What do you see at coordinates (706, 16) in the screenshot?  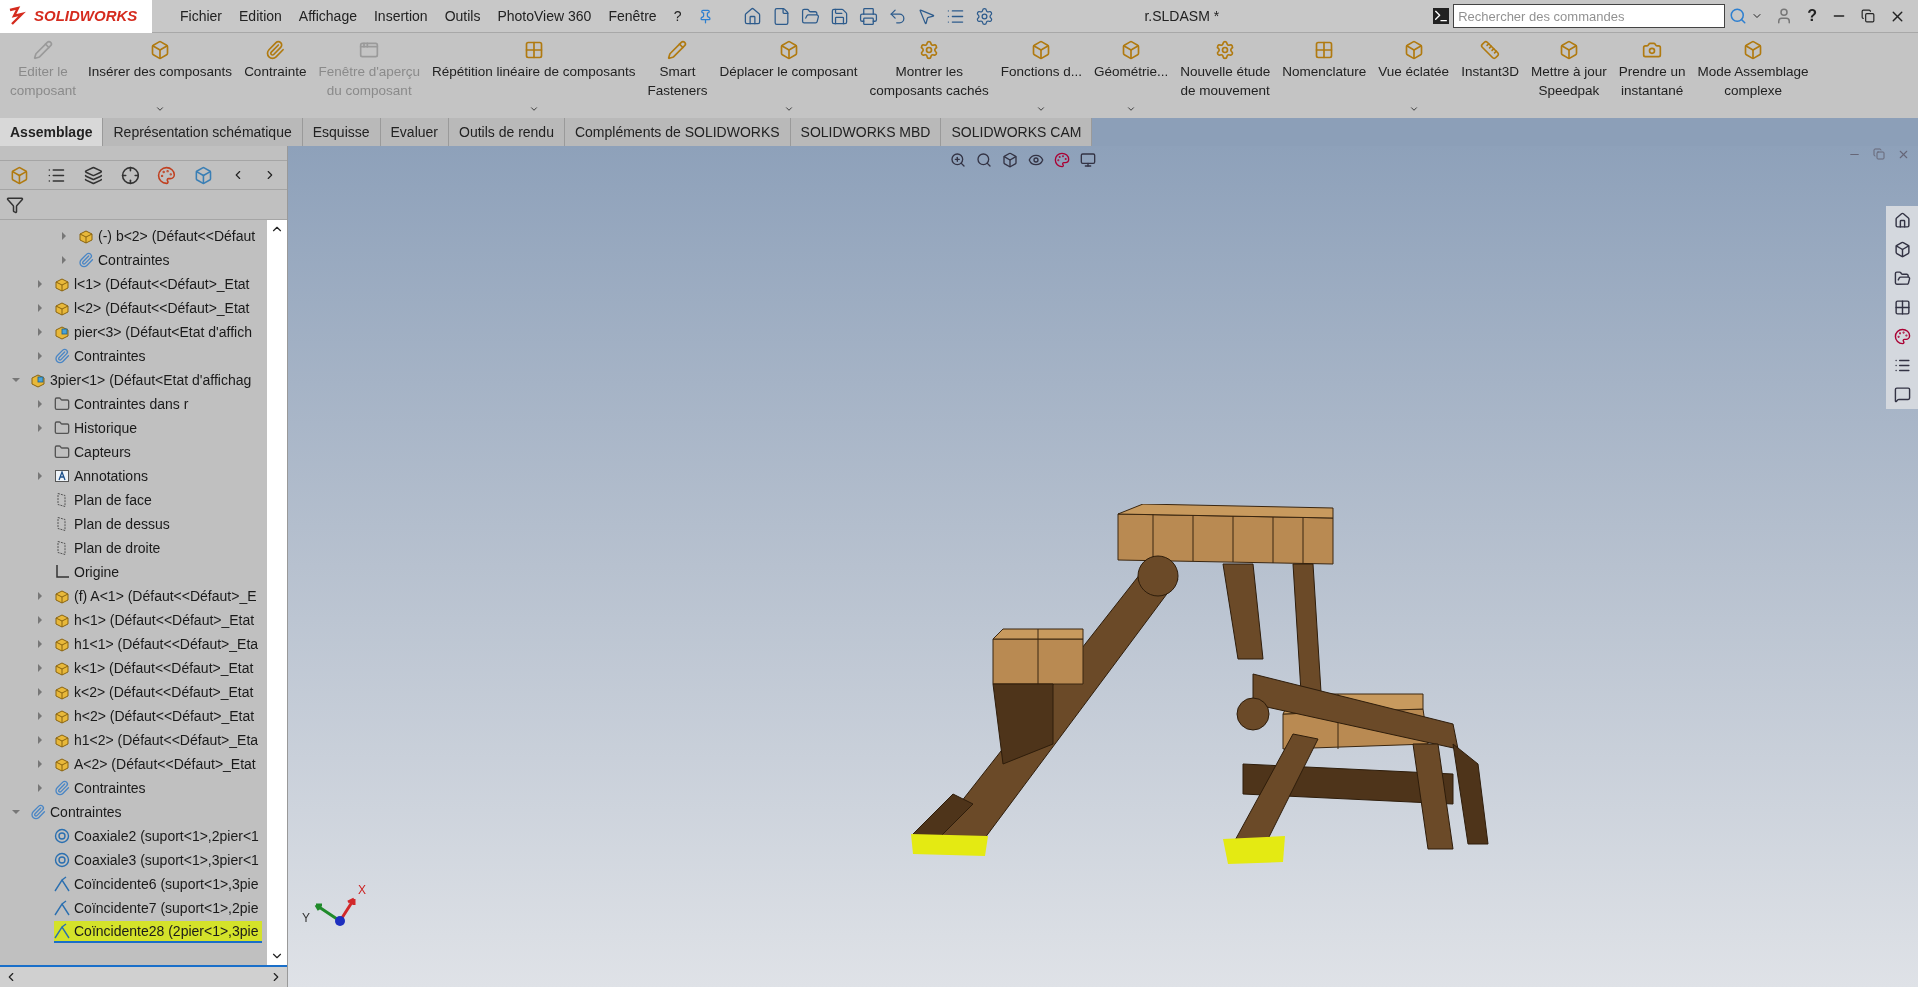 I see `pin-icon` at bounding box center [706, 16].